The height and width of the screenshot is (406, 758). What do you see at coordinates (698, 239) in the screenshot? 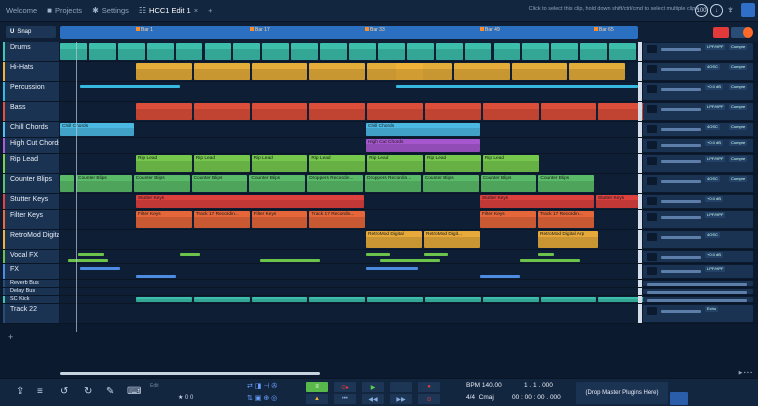
I see `track-controls: 4OSC` at bounding box center [698, 239].